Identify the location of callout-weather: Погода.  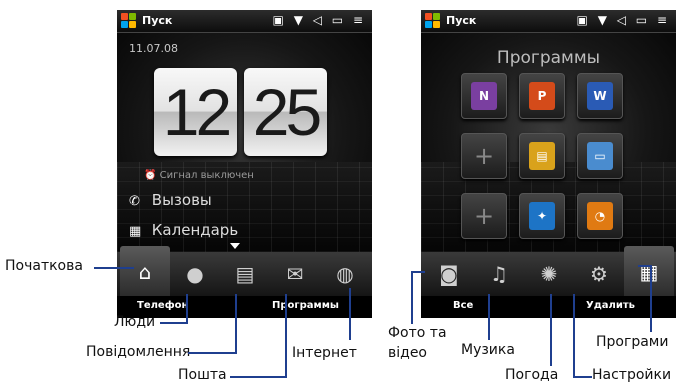
(532, 375).